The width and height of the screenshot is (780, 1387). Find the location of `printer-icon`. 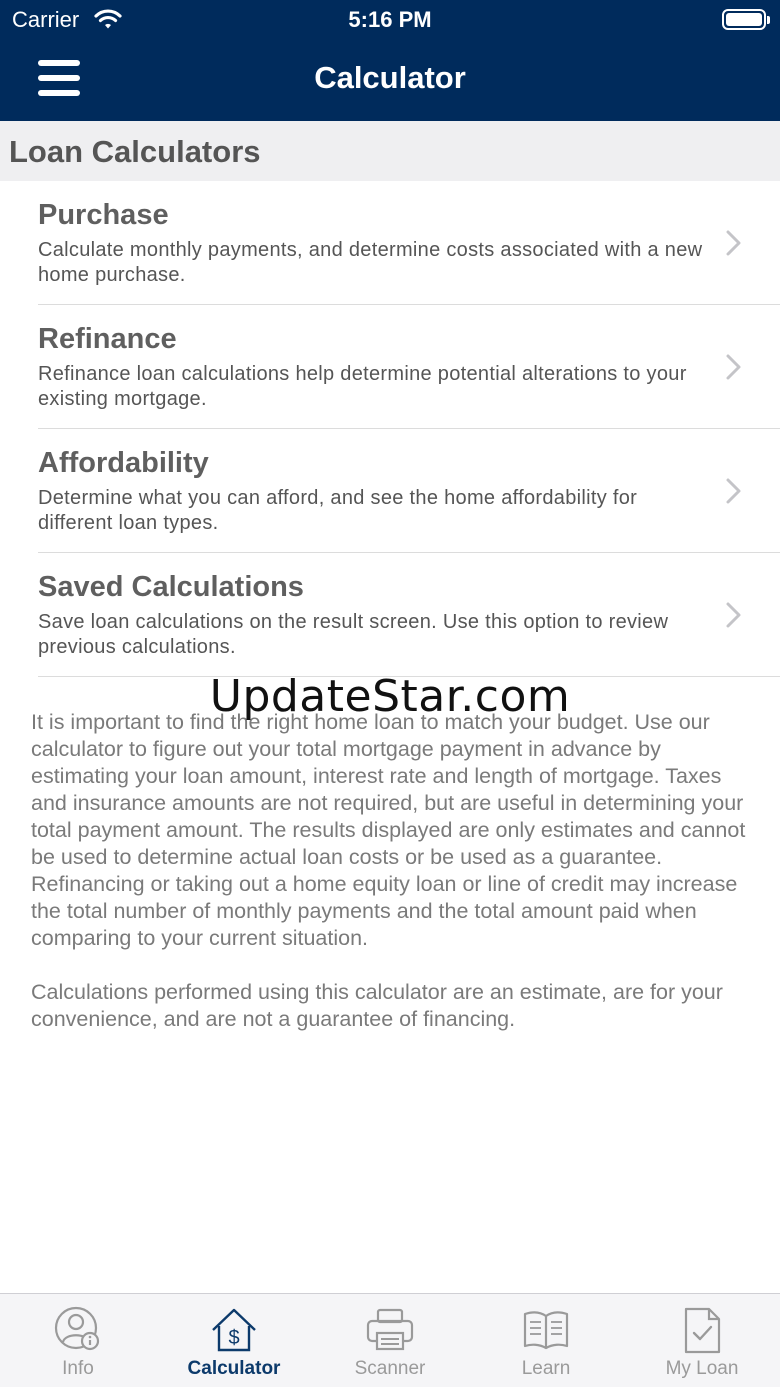

printer-icon is located at coordinates (390, 1329).